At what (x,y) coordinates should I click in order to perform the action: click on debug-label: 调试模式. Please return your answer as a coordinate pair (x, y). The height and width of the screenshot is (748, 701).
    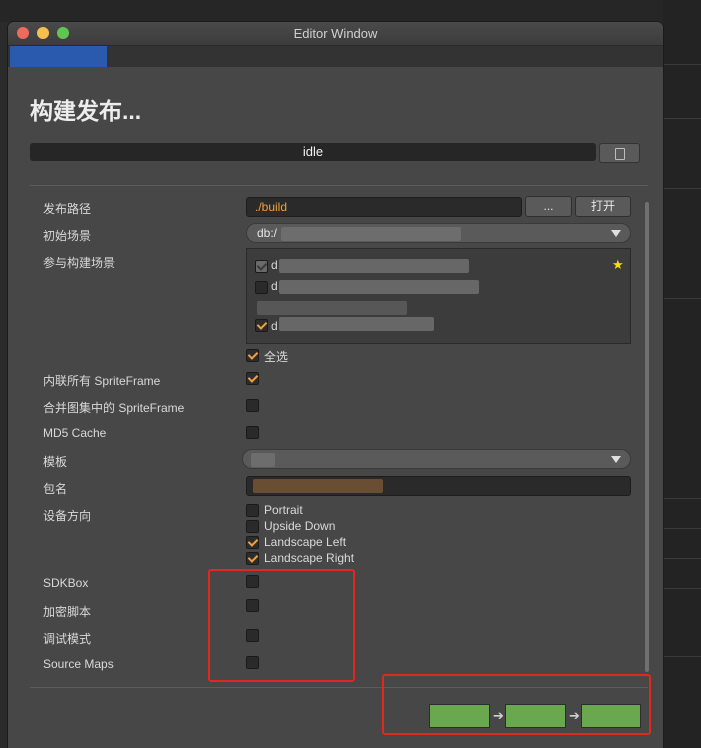
    Looking at the image, I should click on (67, 639).